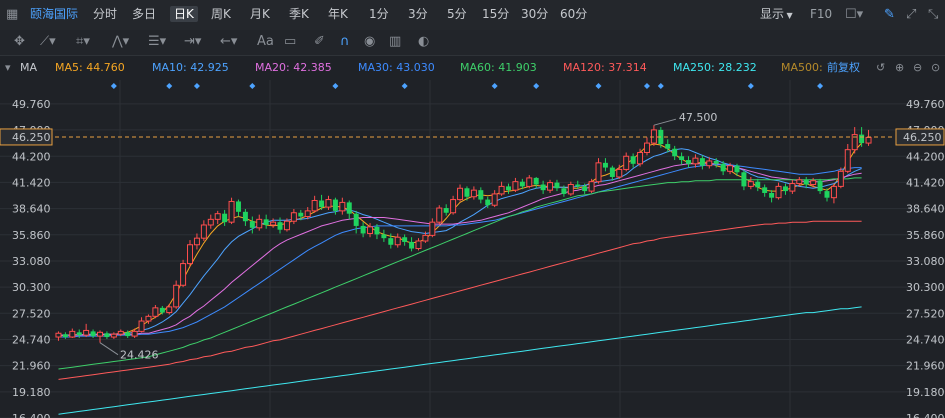 Image resolution: width=945 pixels, height=418 pixels. I want to click on low-annotation: 24.426, so click(139, 355).